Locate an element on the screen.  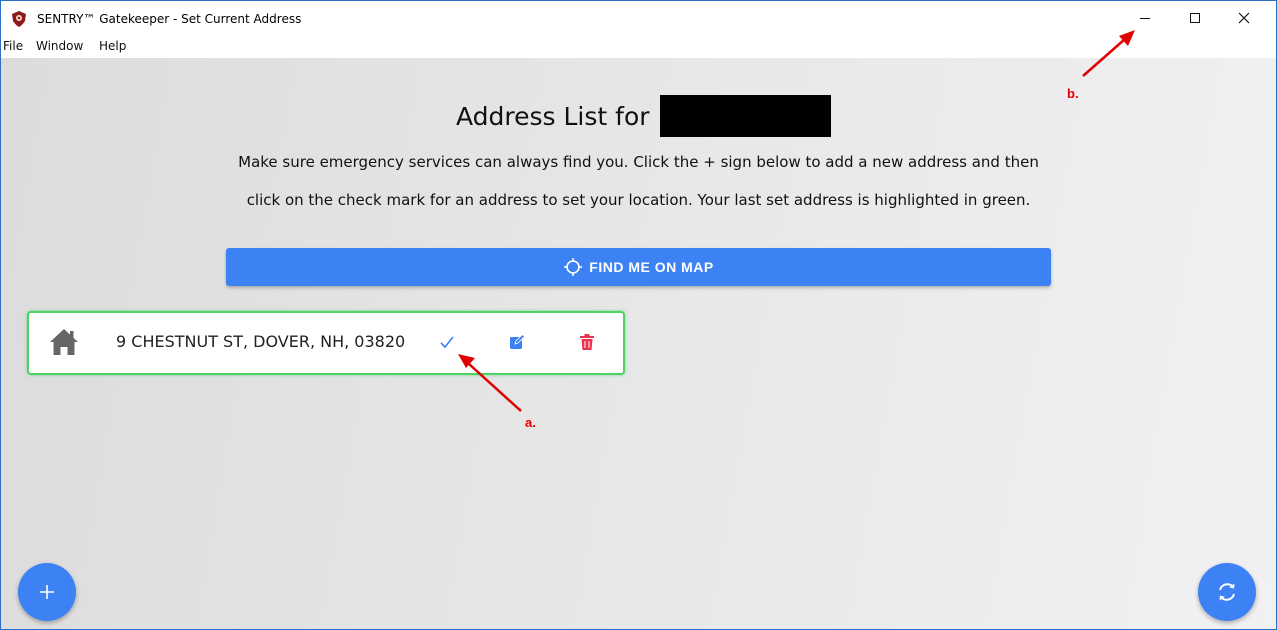
menu-help: Help is located at coordinates (112, 46).